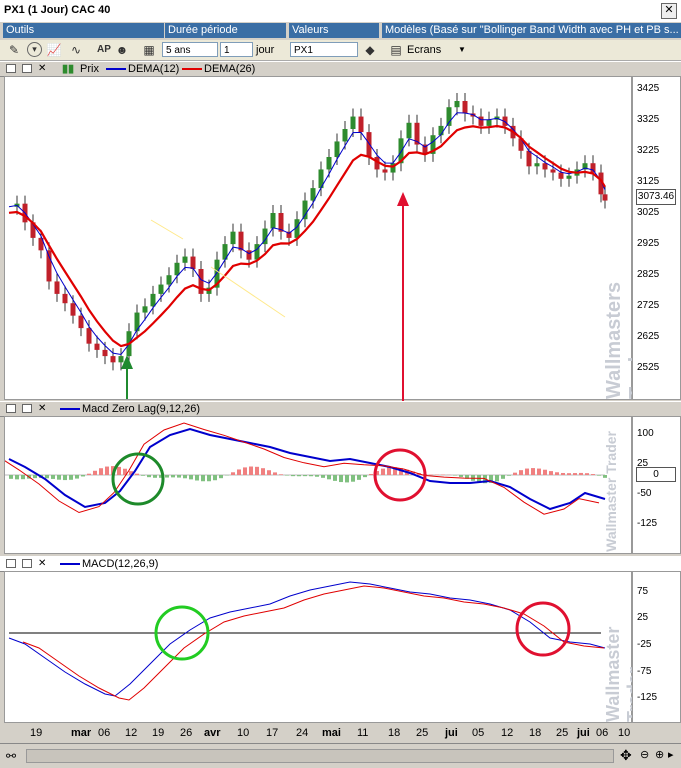 The image size is (681, 768). I want to click on trendline-upper, so click(167, 229).